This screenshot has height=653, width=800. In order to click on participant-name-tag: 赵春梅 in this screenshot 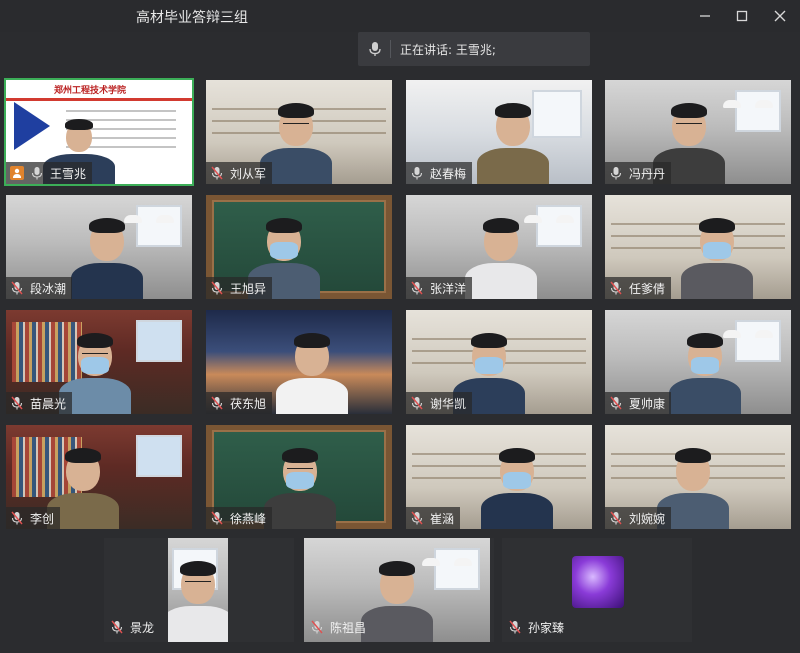, I will do `click(439, 173)`.